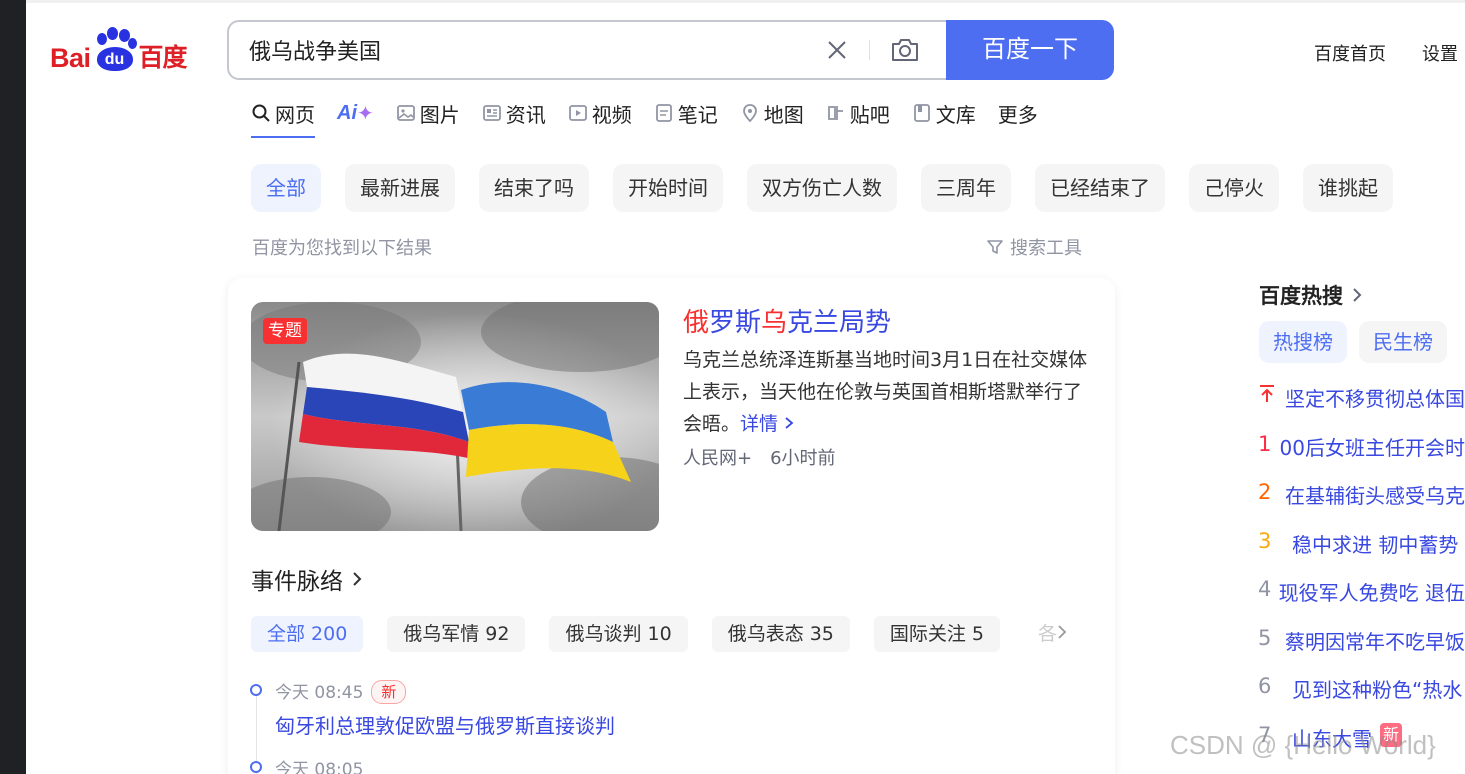 This screenshot has height=774, width=1465. I want to click on camera-icon, so click(905, 50).